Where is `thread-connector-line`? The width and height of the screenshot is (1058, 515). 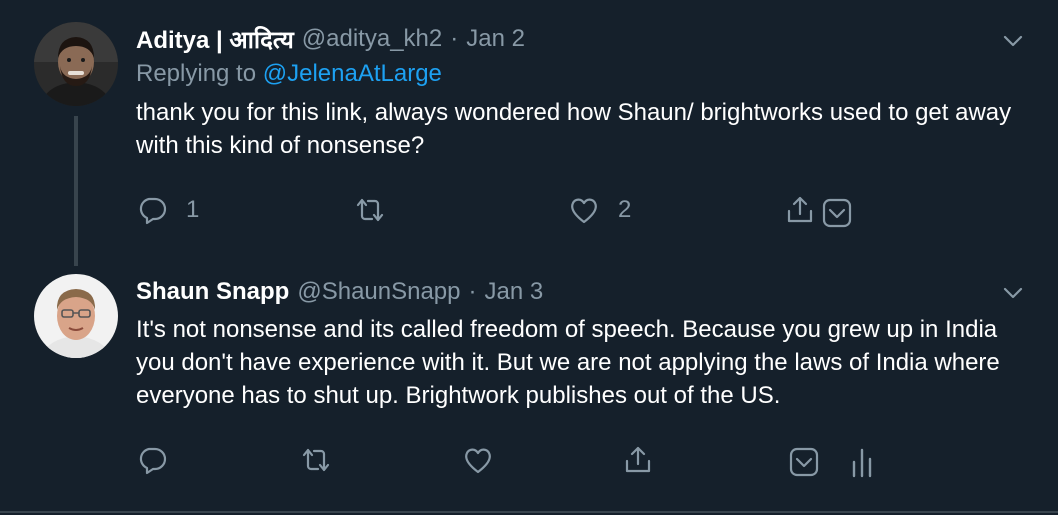
thread-connector-line is located at coordinates (76, 191).